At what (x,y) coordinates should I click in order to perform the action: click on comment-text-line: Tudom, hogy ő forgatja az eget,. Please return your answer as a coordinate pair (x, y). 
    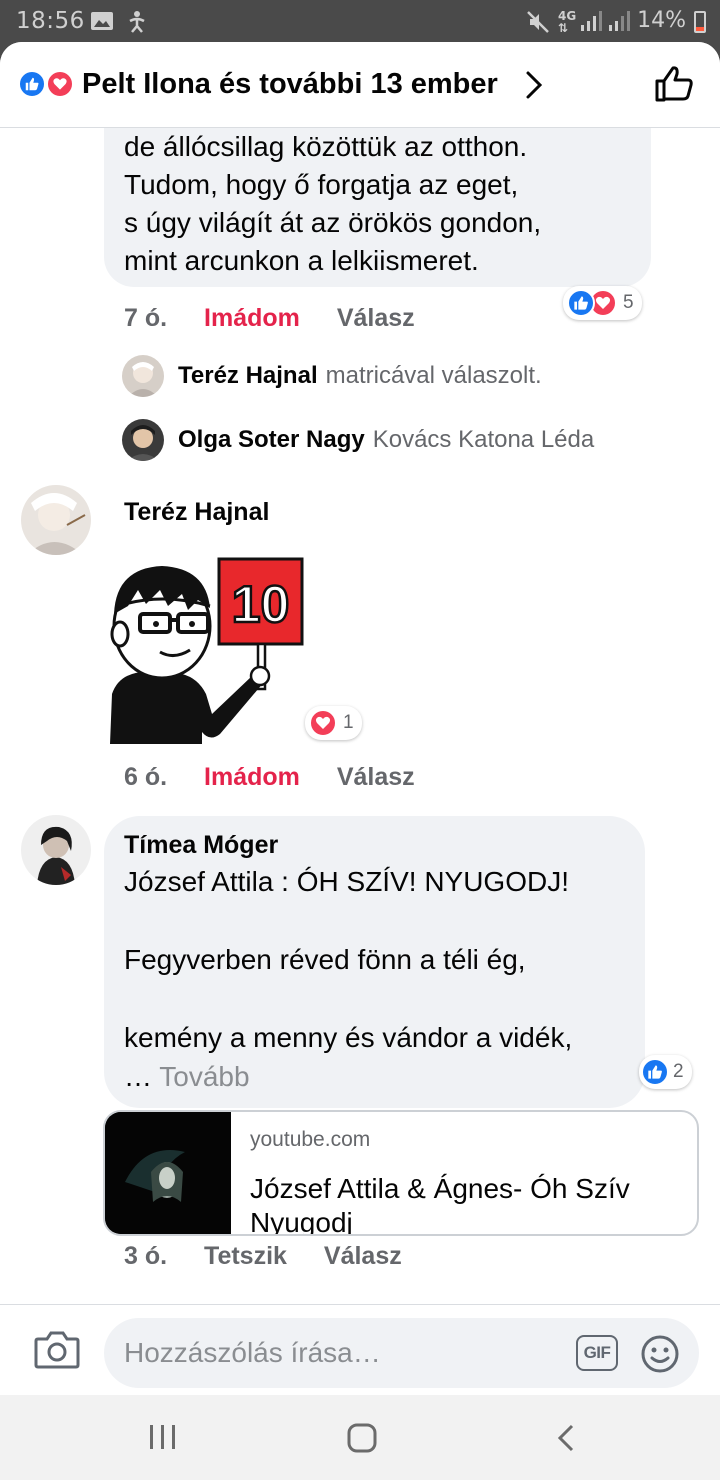
    Looking at the image, I should click on (321, 184).